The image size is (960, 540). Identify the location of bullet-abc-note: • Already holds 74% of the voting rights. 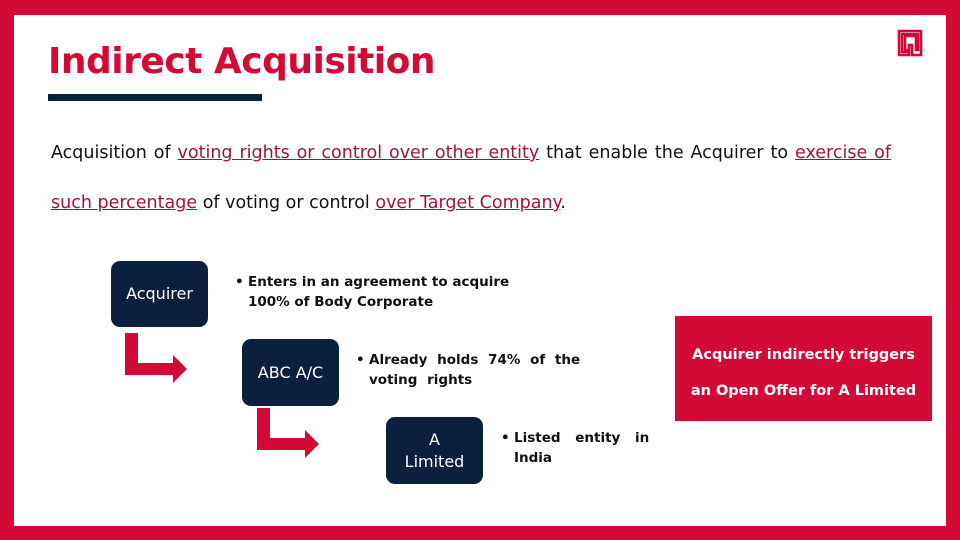
(476, 370).